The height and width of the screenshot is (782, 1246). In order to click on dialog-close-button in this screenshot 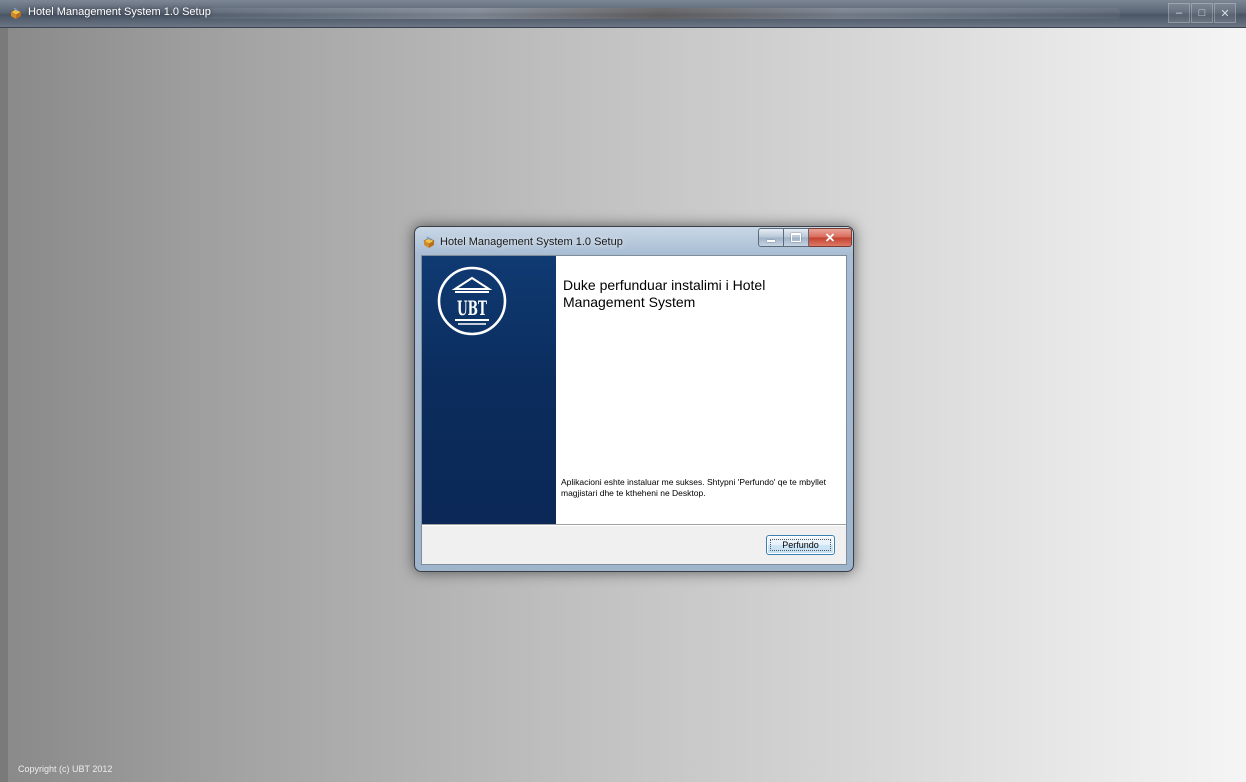, I will do `click(830, 237)`.